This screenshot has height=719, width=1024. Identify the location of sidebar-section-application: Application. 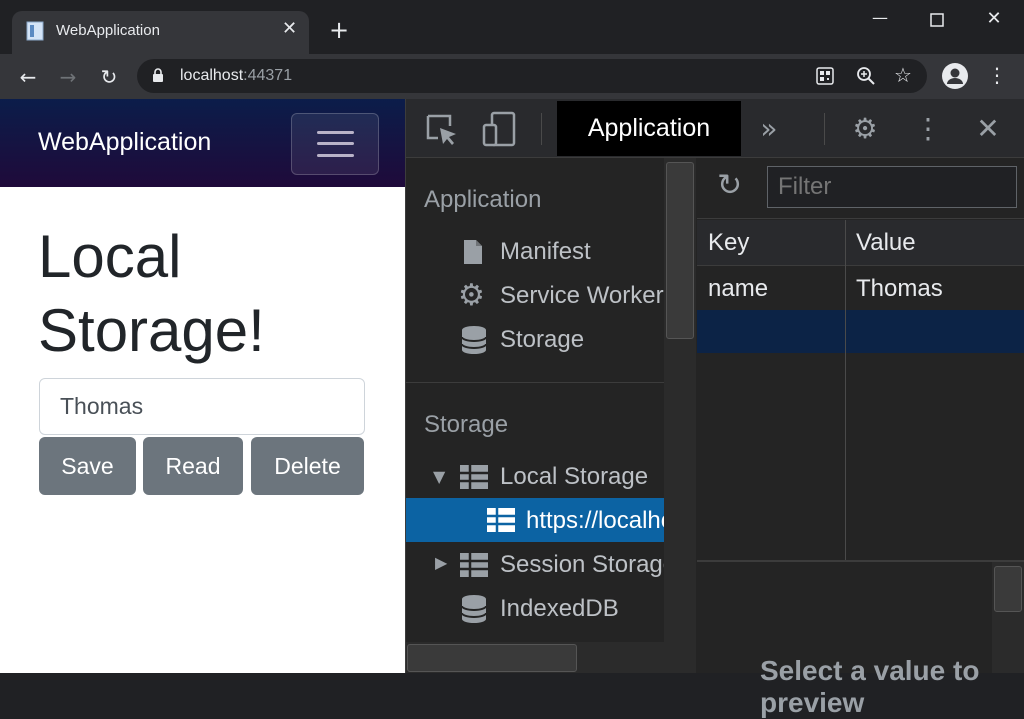
(483, 199).